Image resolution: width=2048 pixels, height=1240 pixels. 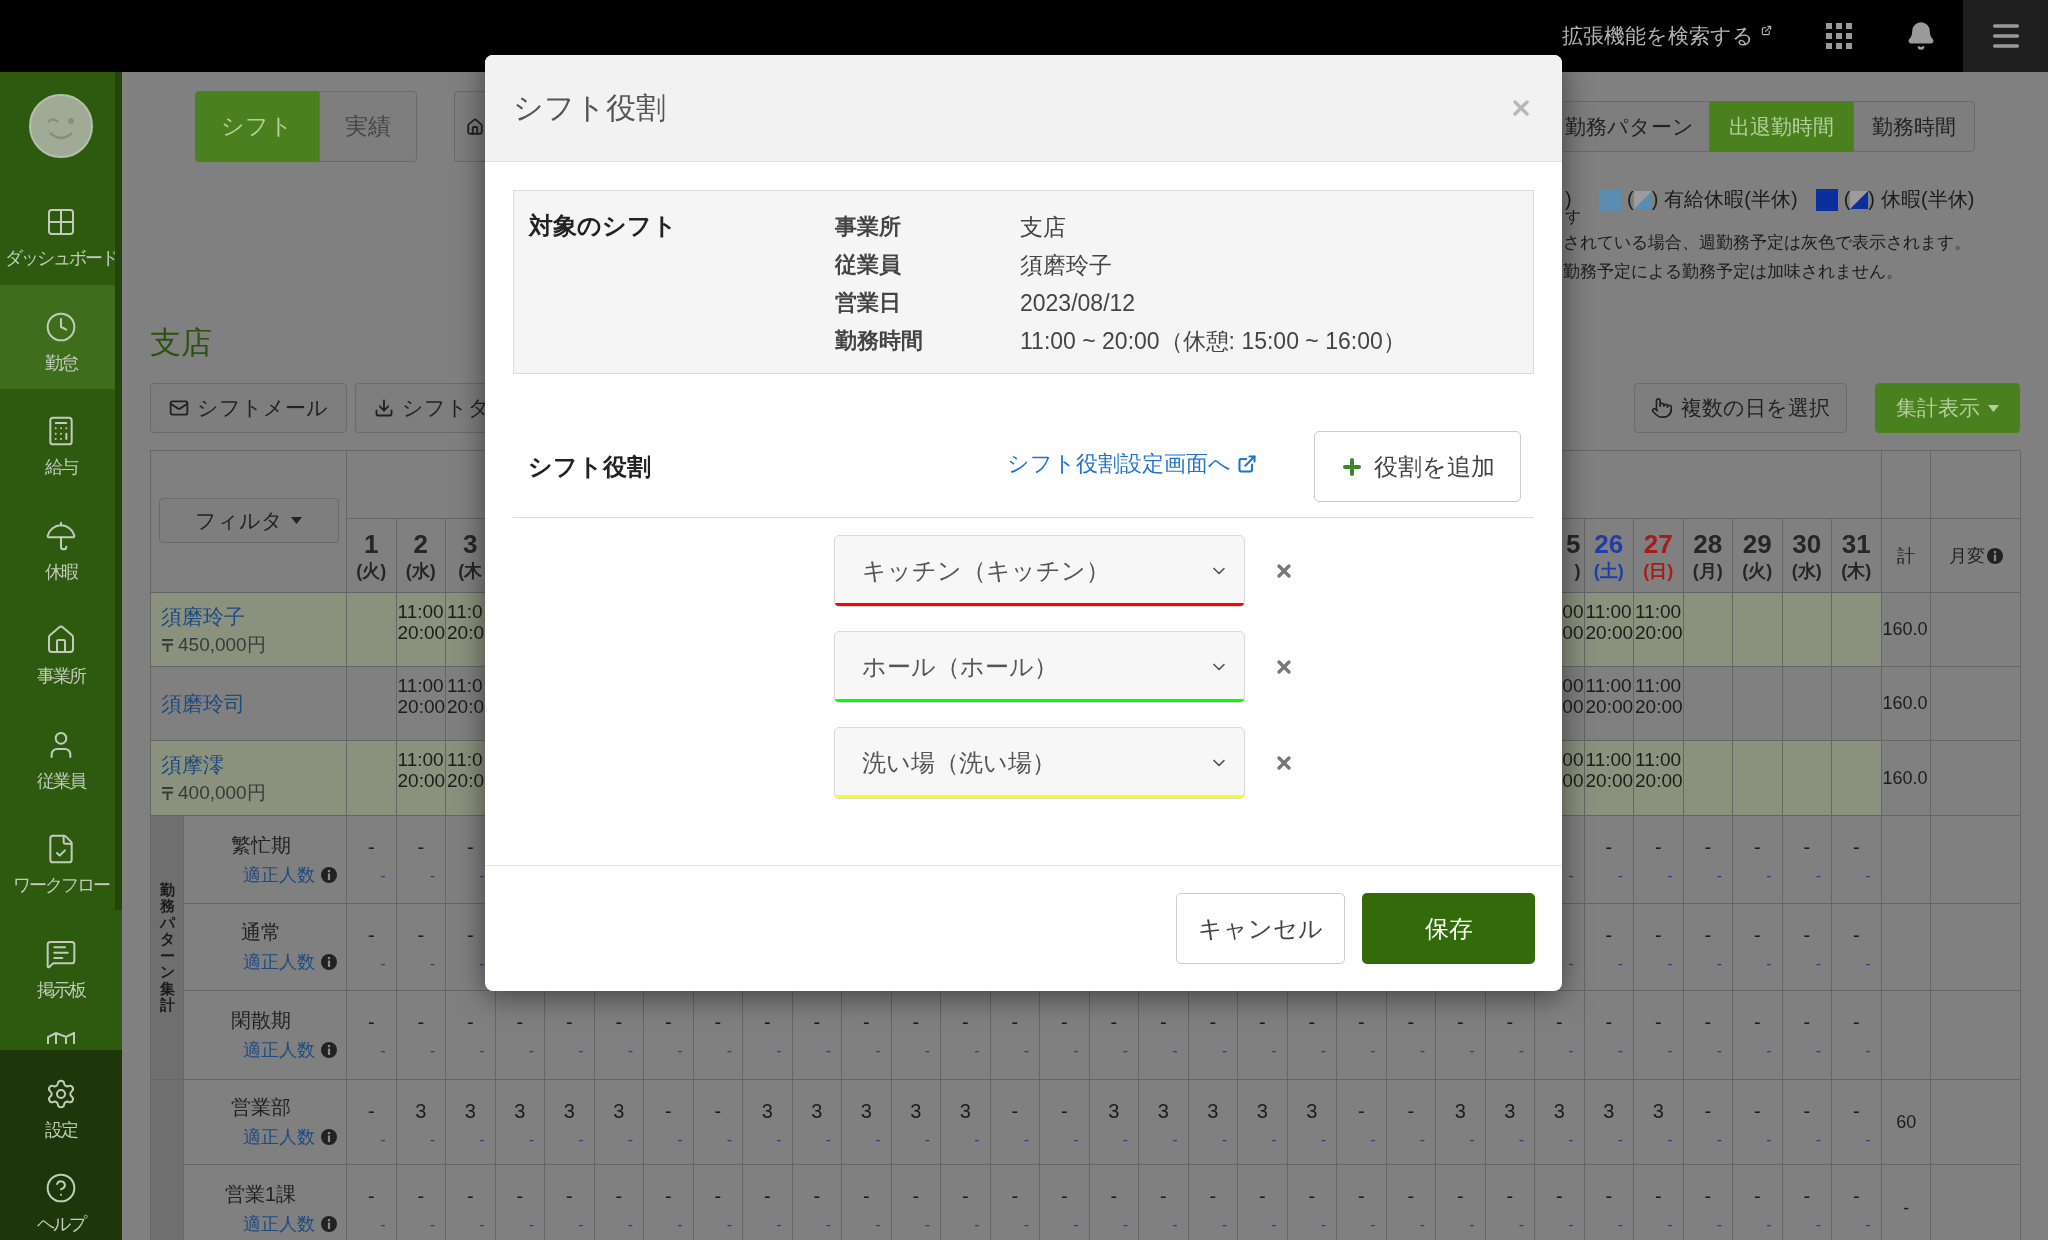 What do you see at coordinates (61, 1193) in the screenshot?
I see `sidebar-item: ヘルプ` at bounding box center [61, 1193].